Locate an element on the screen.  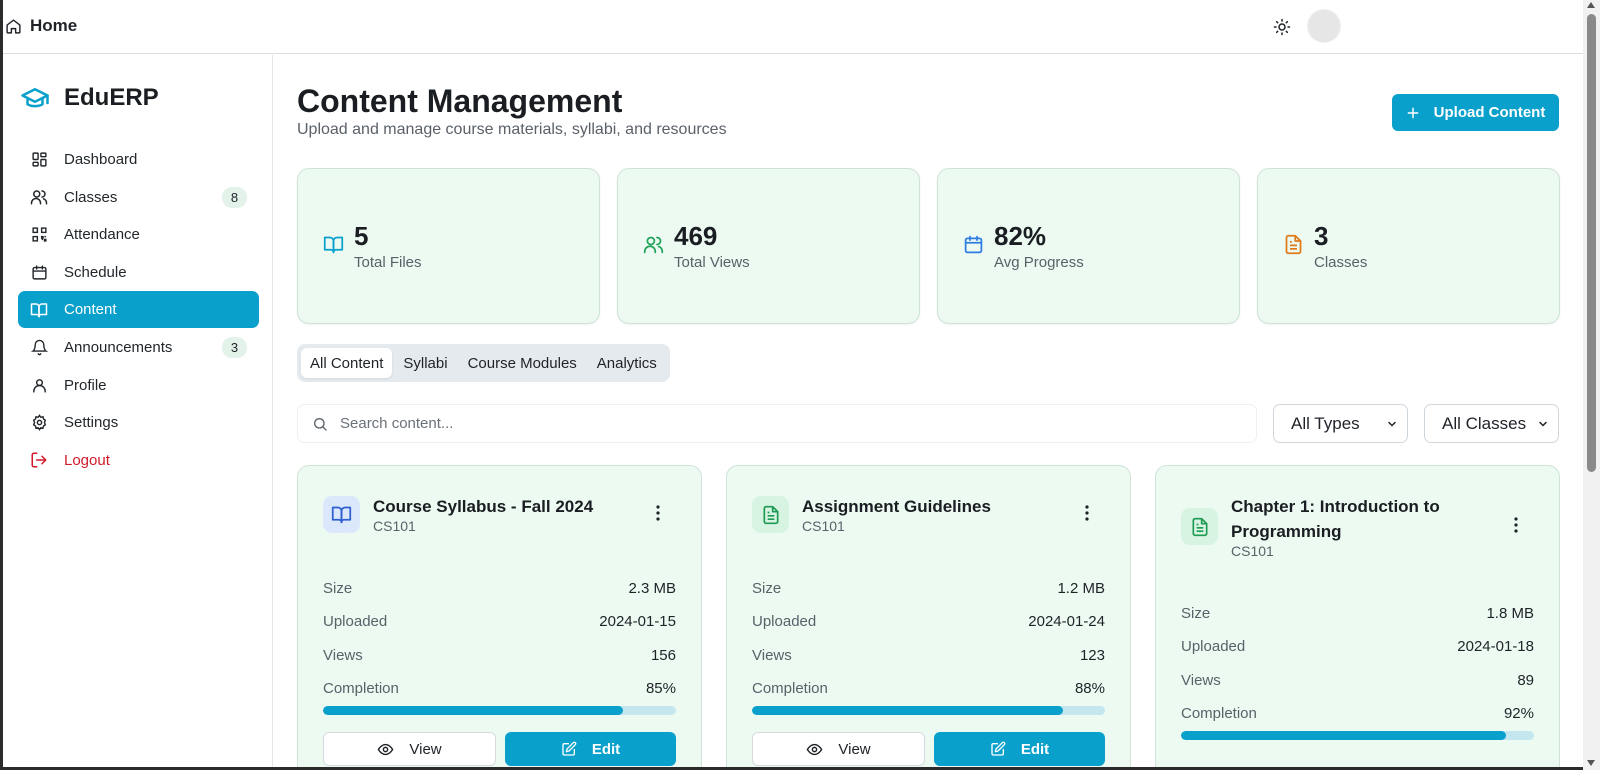
vertical-scrollbar is located at coordinates (1591, 385).